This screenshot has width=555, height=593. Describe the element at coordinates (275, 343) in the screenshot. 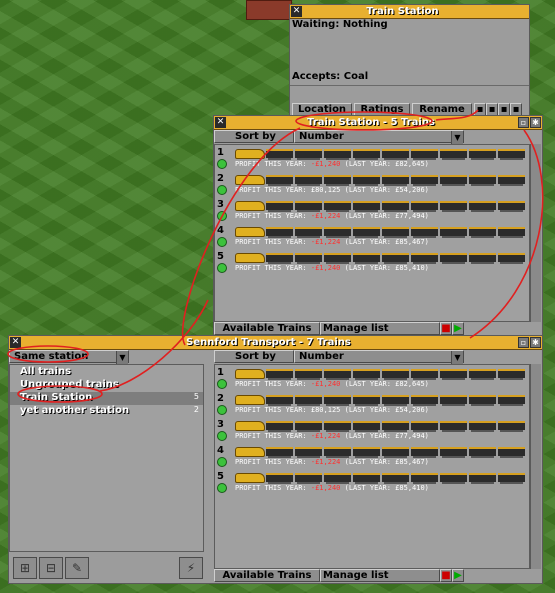

I see `titlebar: ✕ Sennford Transport - 7 Trains ▫ ✱` at that location.